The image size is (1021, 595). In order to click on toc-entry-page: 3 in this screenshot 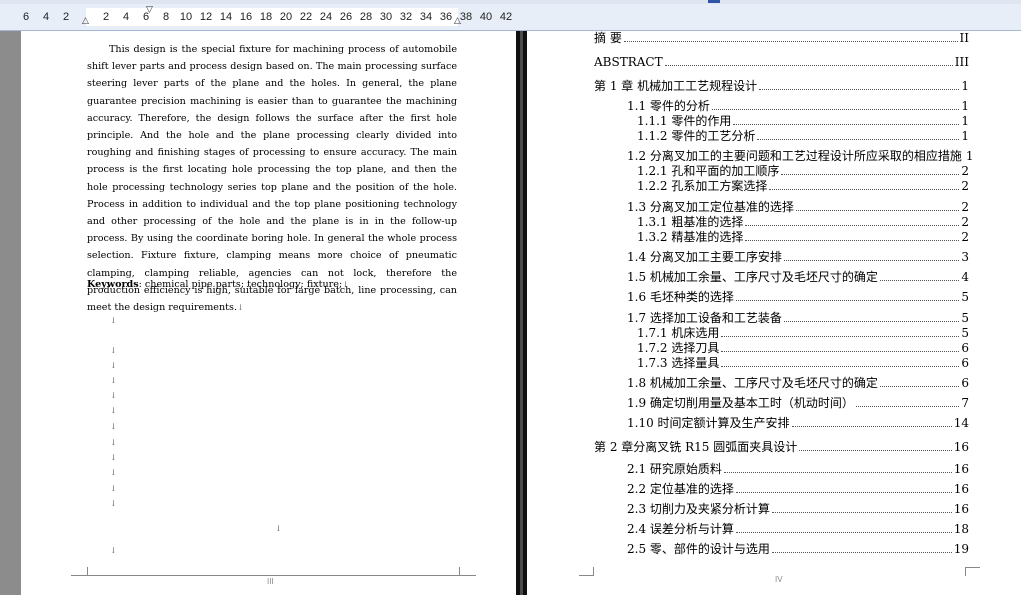, I will do `click(965, 257)`.